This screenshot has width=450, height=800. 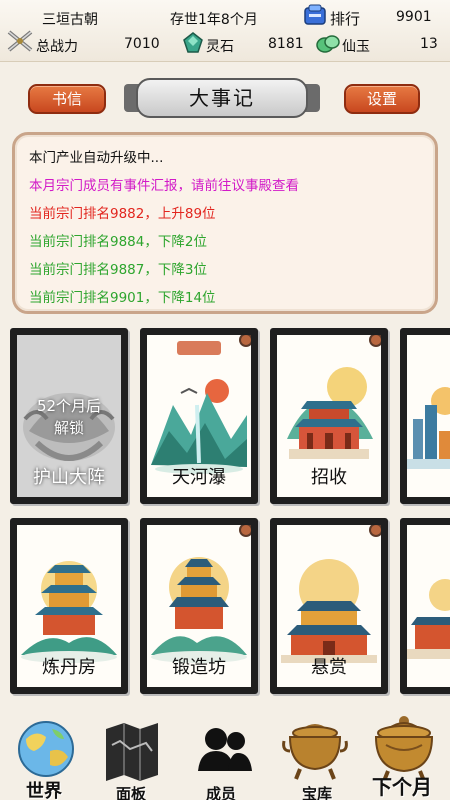 What do you see at coordinates (329, 606) in the screenshot?
I see `building-card-bounty: 悬赏` at bounding box center [329, 606].